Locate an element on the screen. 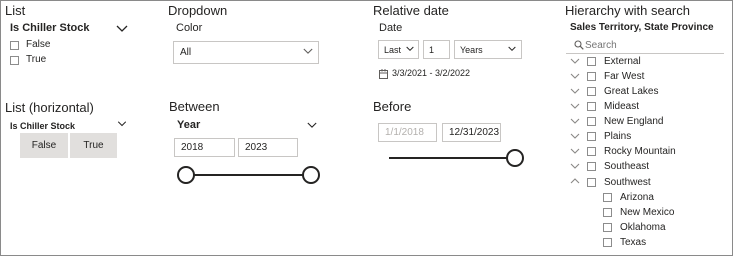 This screenshot has height=256, width=733. tree-item-arizona: Arizona is located at coordinates (637, 197).